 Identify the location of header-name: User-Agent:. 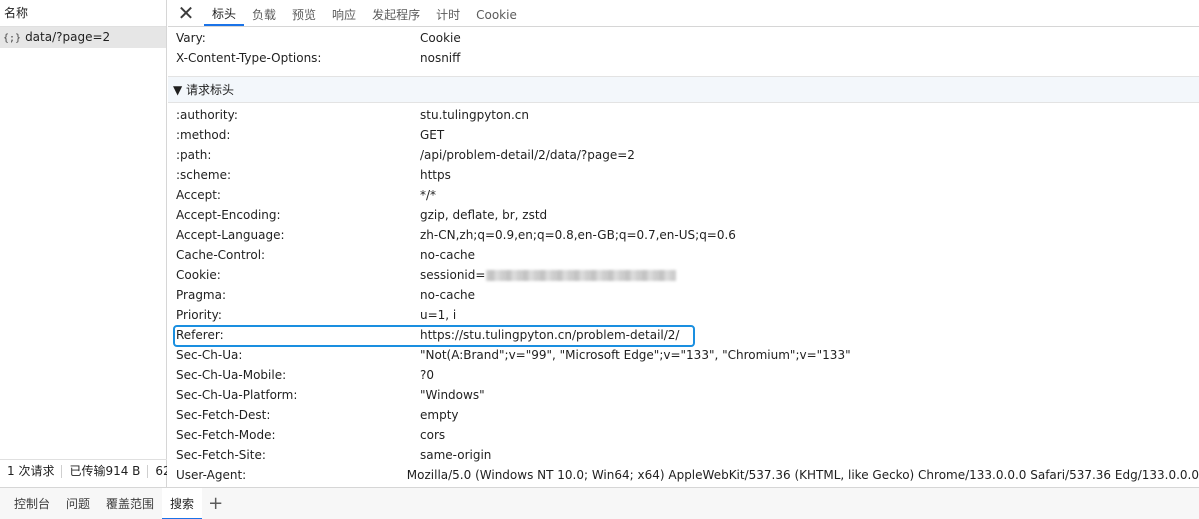
(211, 475).